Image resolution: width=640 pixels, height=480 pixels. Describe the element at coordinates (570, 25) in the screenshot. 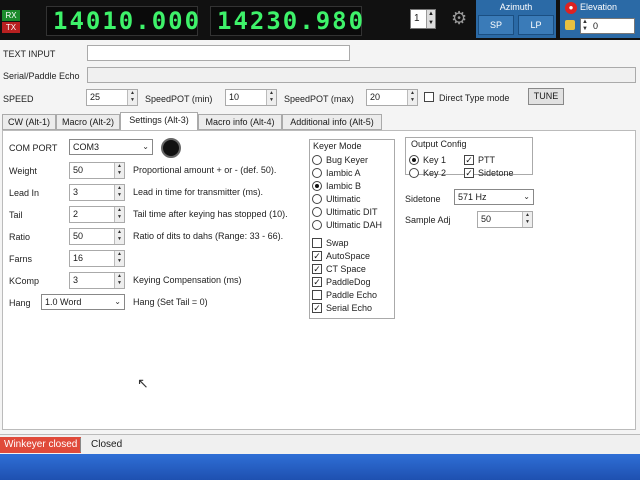

I see `lock-icon` at that location.